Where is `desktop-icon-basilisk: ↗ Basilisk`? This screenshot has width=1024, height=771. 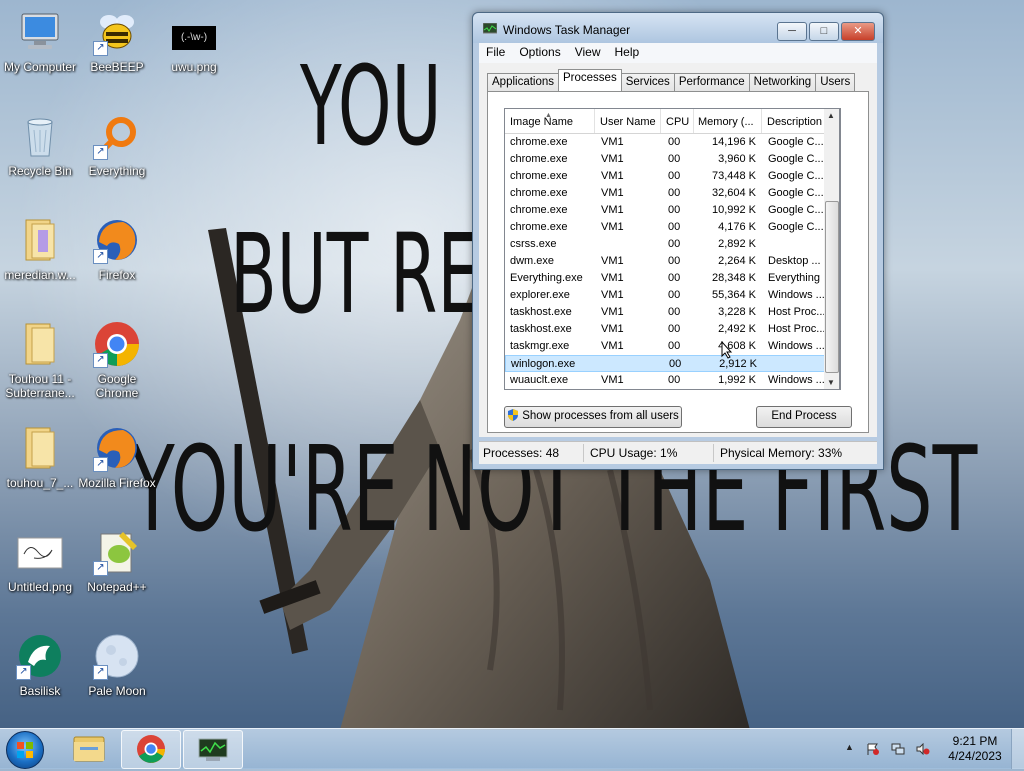 desktop-icon-basilisk: ↗ Basilisk is located at coordinates (40, 665).